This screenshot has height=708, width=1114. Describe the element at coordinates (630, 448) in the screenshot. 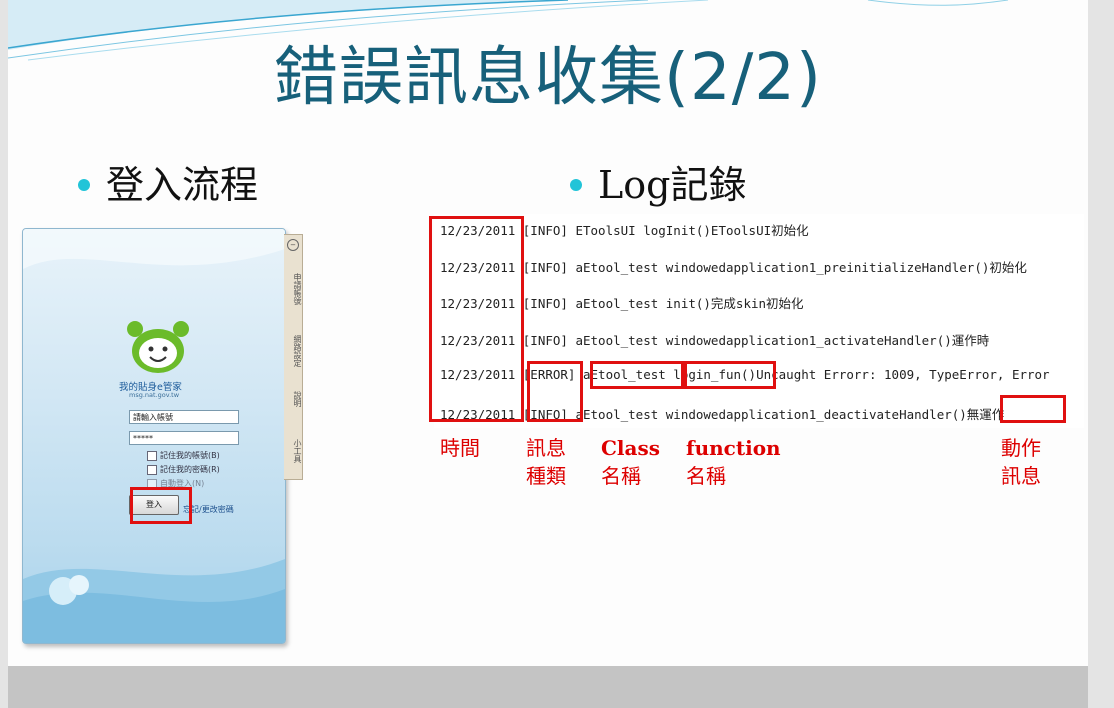

I see `label-class-name-line1: Class` at that location.